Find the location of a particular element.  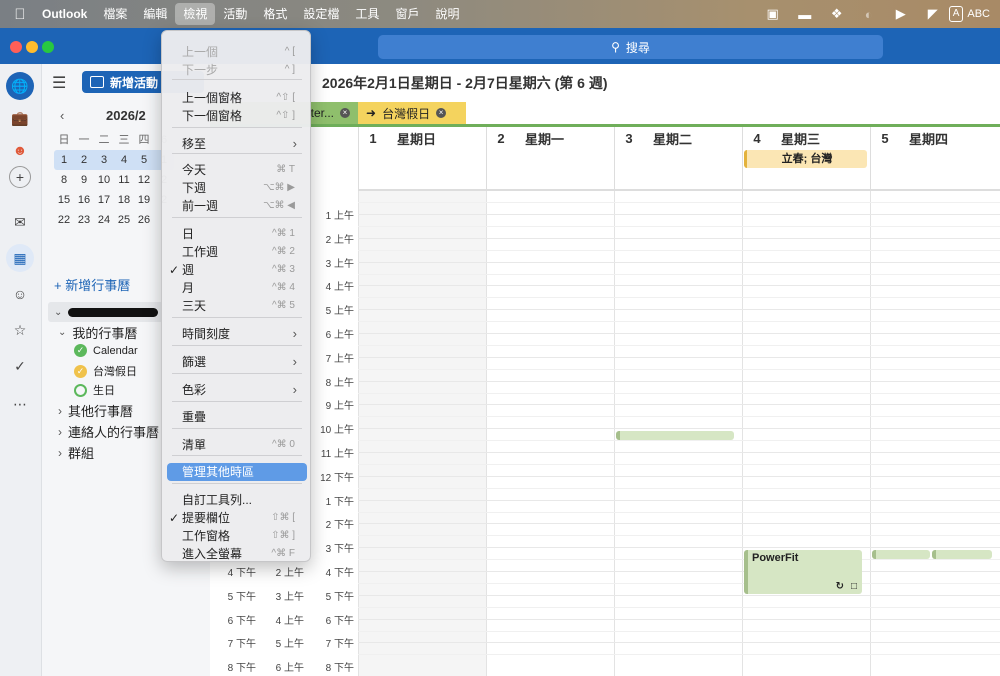

mini-day: 2 is located at coordinates (84, 160).